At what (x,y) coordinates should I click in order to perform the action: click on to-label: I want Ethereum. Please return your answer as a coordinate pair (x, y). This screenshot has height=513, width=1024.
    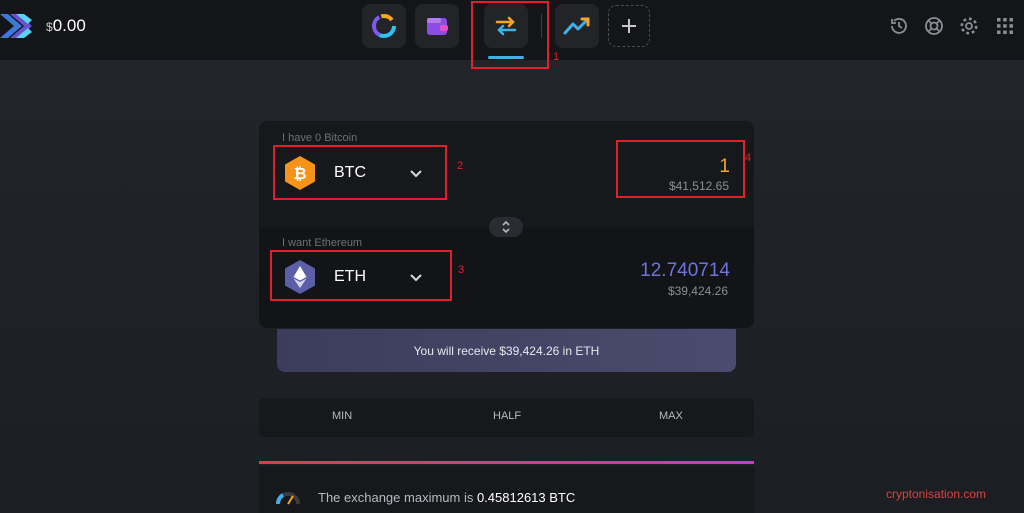
    Looking at the image, I should click on (322, 243).